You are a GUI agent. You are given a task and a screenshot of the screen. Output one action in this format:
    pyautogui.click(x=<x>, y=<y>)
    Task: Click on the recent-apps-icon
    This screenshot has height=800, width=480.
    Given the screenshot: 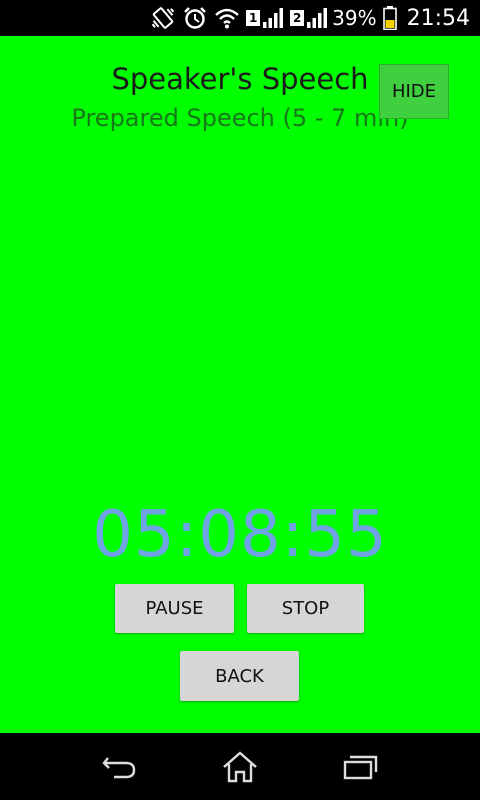 What is the action you would take?
    pyautogui.click(x=360, y=767)
    